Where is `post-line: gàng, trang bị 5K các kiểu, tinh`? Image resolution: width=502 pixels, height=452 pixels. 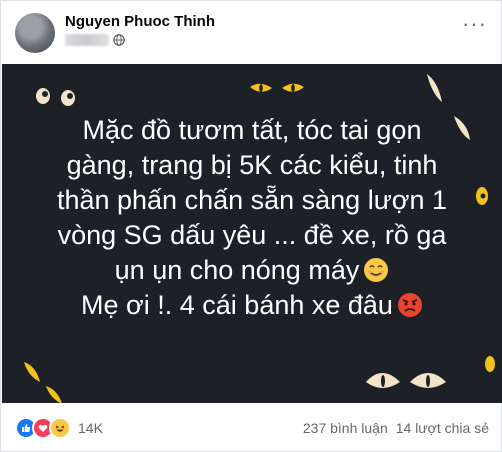
post-line: gàng, trang bị 5K các kiểu, tinh is located at coordinates (252, 165).